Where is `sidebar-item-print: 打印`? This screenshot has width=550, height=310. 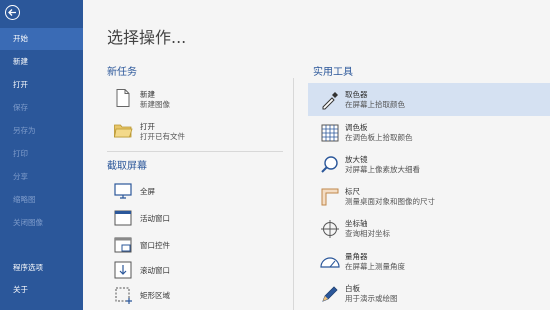
sidebar-item-print: 打印 is located at coordinates (41, 154).